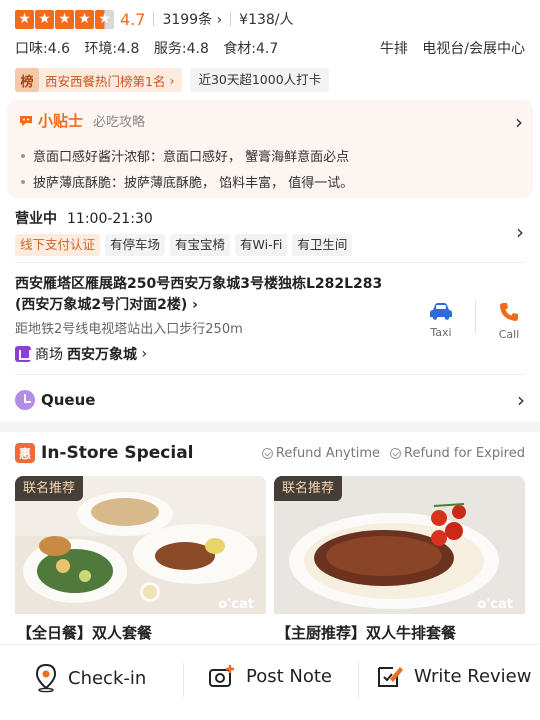 This screenshot has width=540, height=720. I want to click on queue-label: Queue, so click(68, 400).